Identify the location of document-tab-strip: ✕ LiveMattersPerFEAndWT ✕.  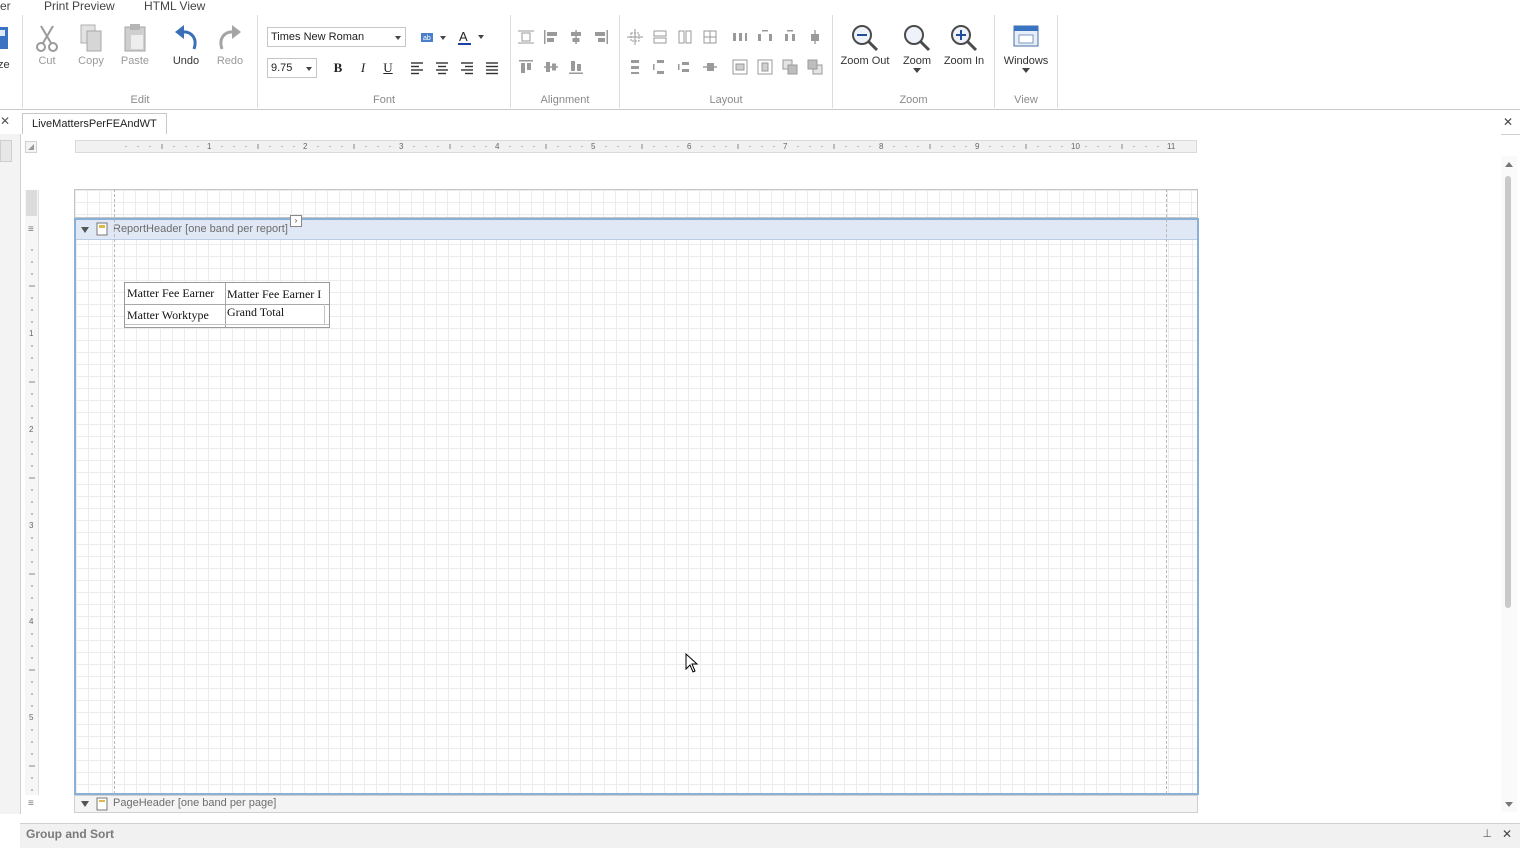
(760, 123).